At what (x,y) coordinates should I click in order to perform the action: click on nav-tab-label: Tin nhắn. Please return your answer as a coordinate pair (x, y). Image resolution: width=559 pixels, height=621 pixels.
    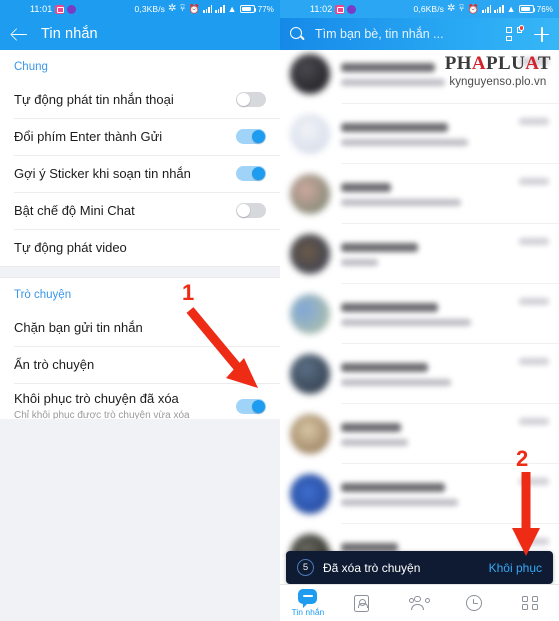
    Looking at the image, I should click on (308, 612).